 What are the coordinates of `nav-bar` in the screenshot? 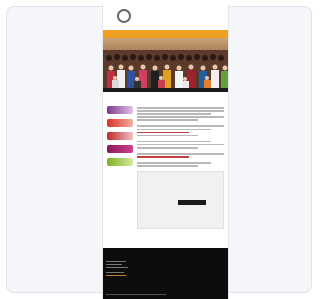 It's located at (165, 34).